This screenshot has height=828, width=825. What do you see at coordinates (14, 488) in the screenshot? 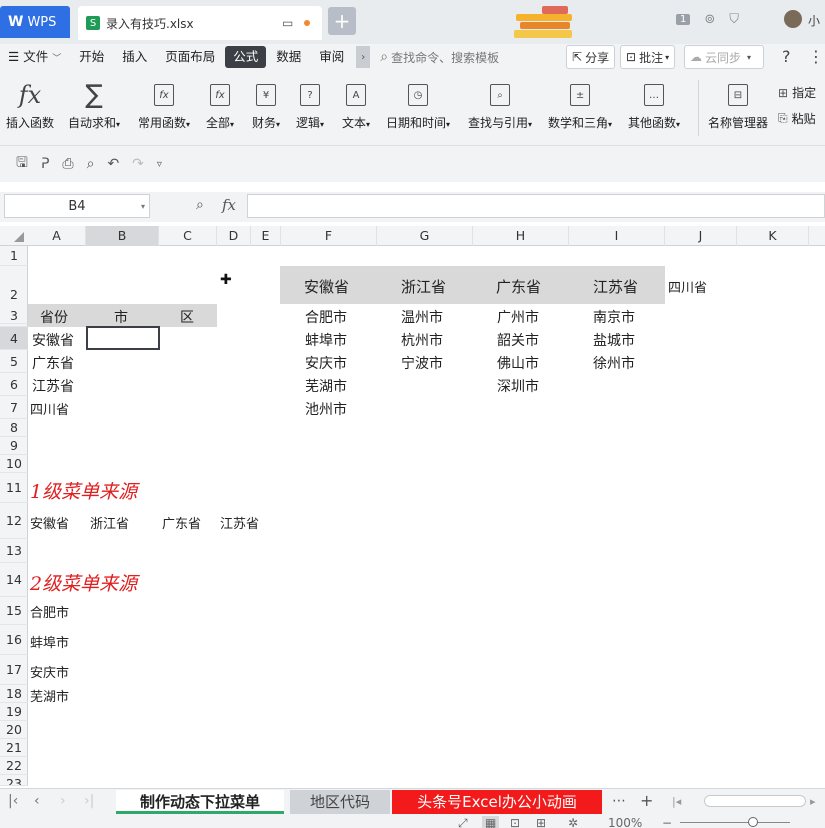
I see `row-header-11: 11` at bounding box center [14, 488].